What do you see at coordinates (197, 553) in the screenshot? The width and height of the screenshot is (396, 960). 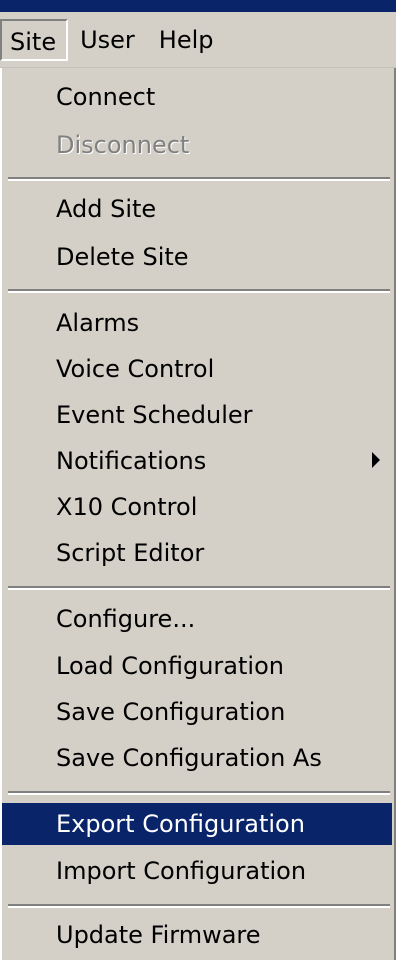 I see `menu-item-script-editor: Script Editor` at bounding box center [197, 553].